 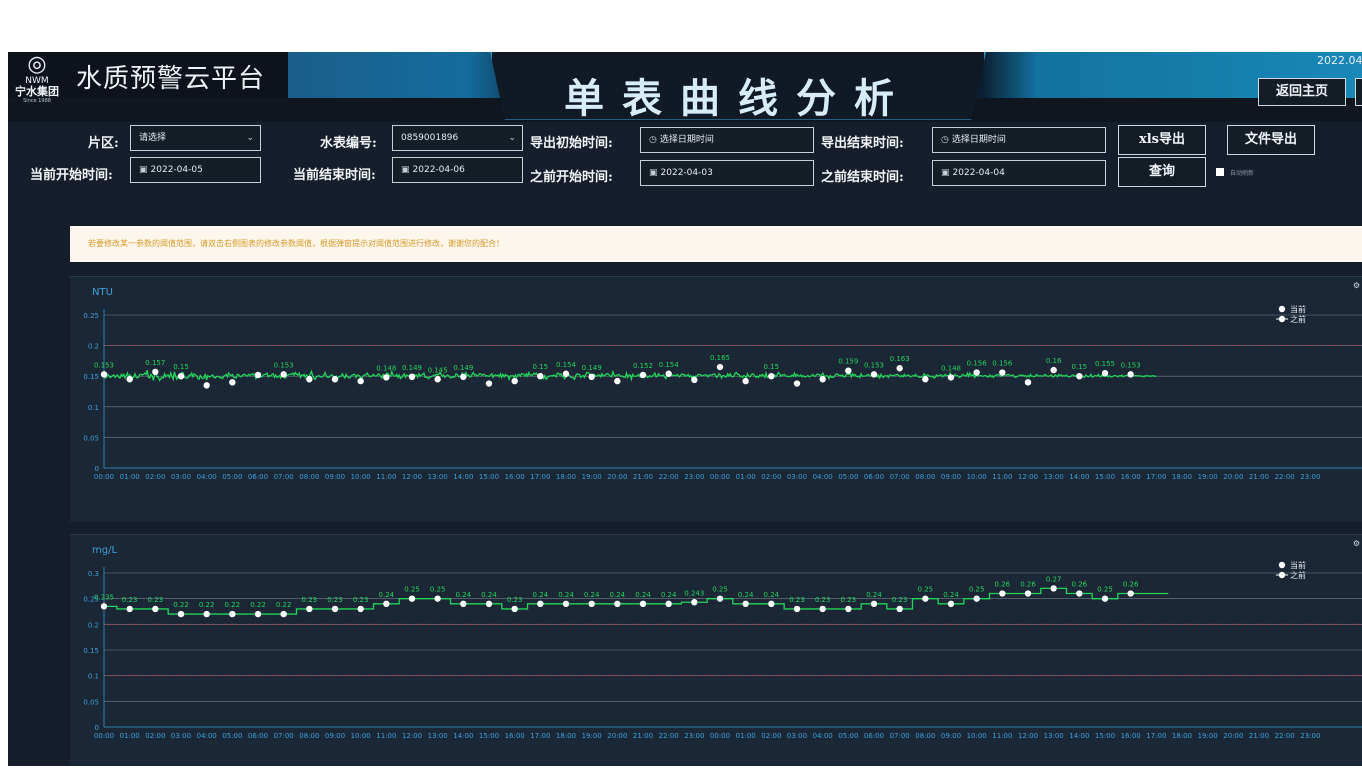 What do you see at coordinates (874, 477) in the screenshot?
I see `ntu-x-tick: 06:00` at bounding box center [874, 477].